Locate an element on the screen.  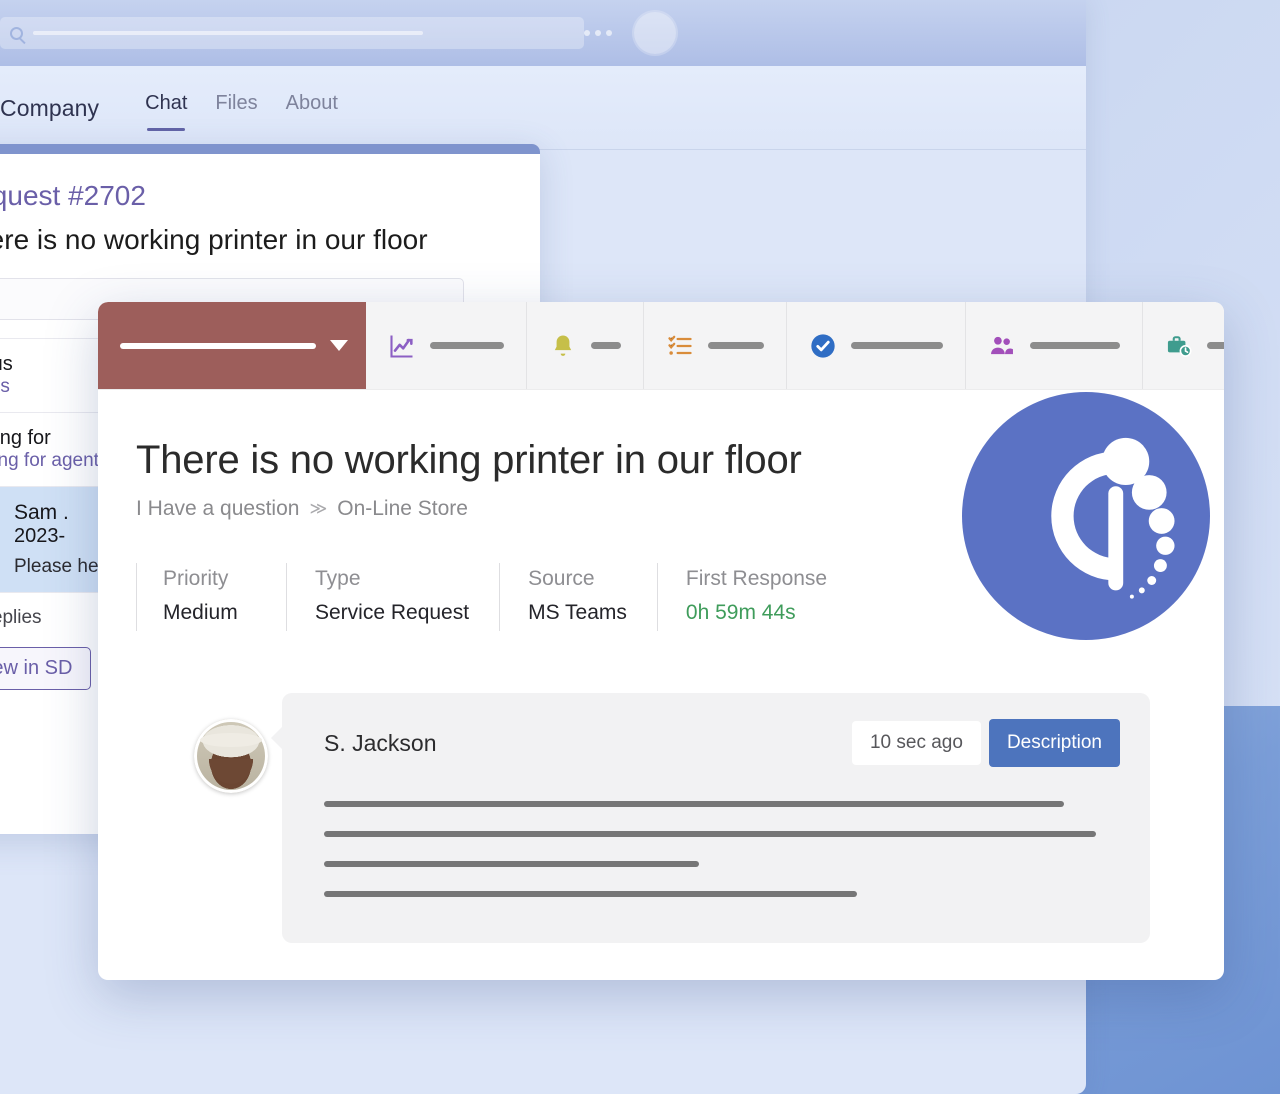
top-bar-right-cluster is located at coordinates (630, 33).